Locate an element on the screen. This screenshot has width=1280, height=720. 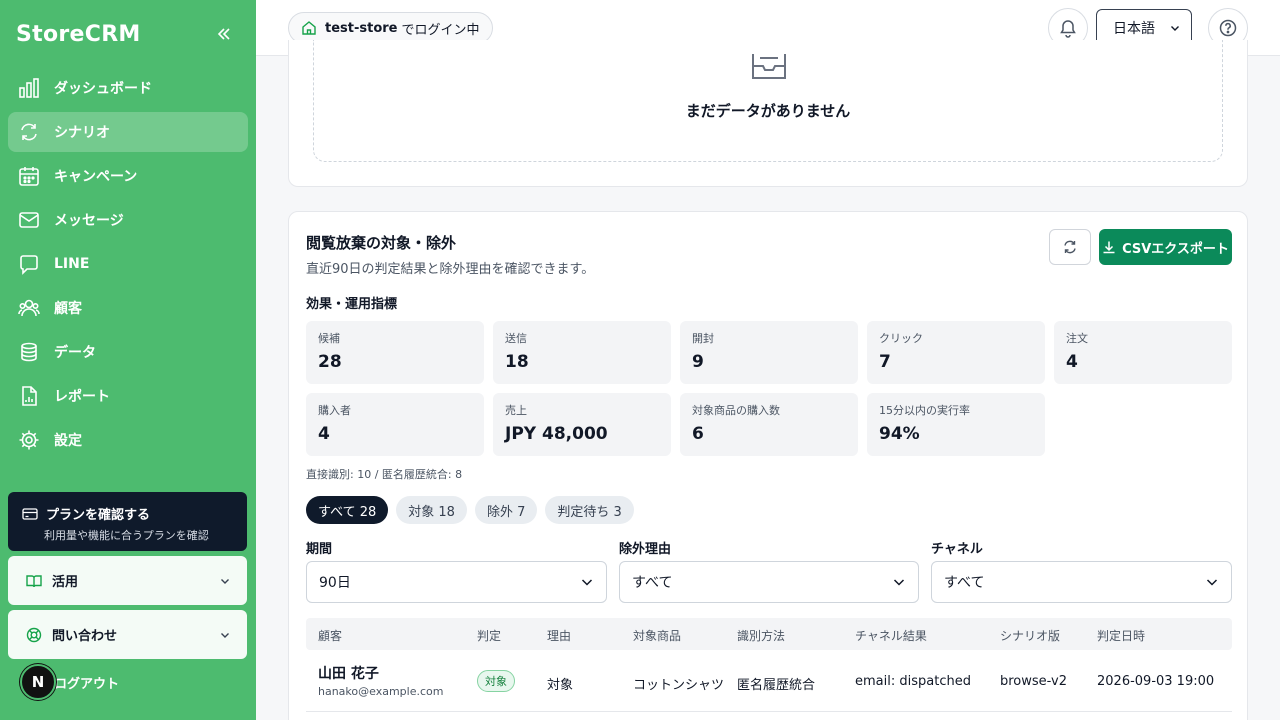
table-header: 顧客 判定 理由 対象商品 識別方法 チャネル結果 シナリオ版 判定日時 is located at coordinates (769, 634).